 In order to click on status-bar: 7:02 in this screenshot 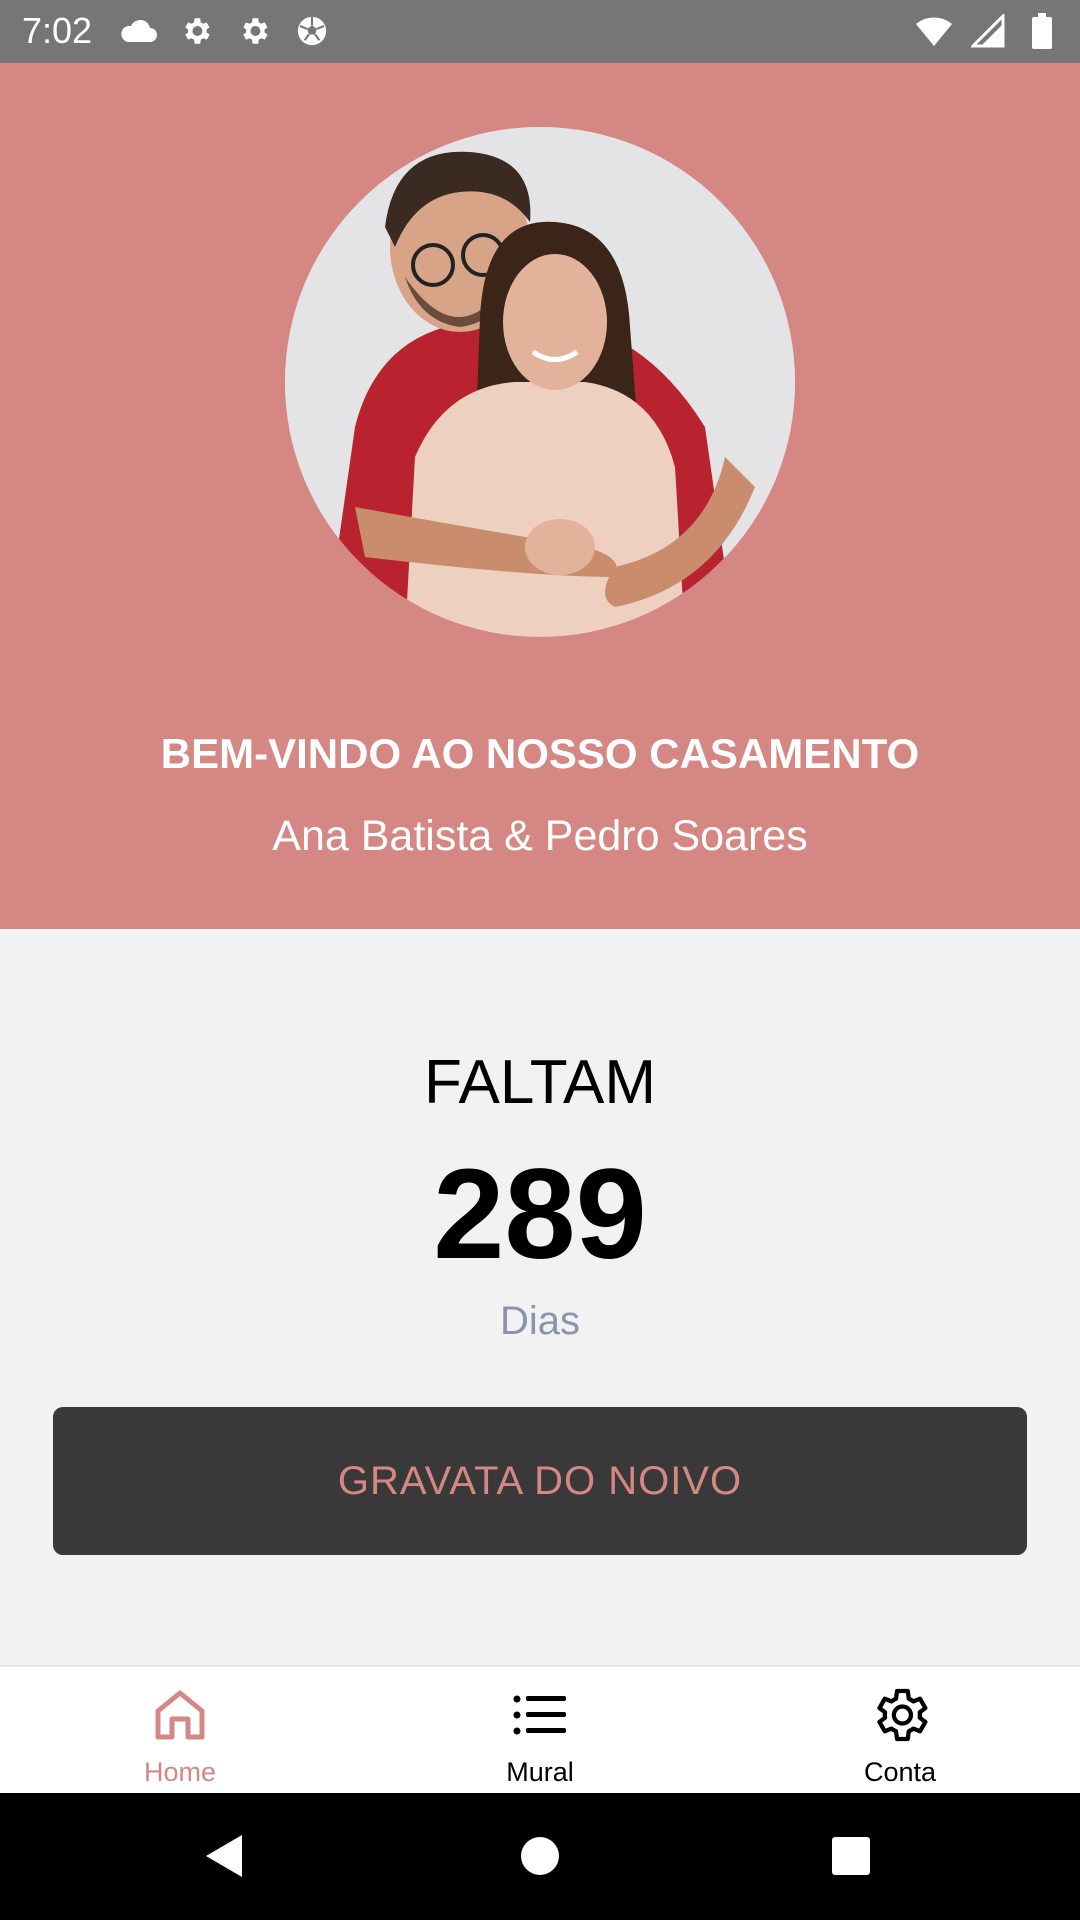, I will do `click(540, 31)`.